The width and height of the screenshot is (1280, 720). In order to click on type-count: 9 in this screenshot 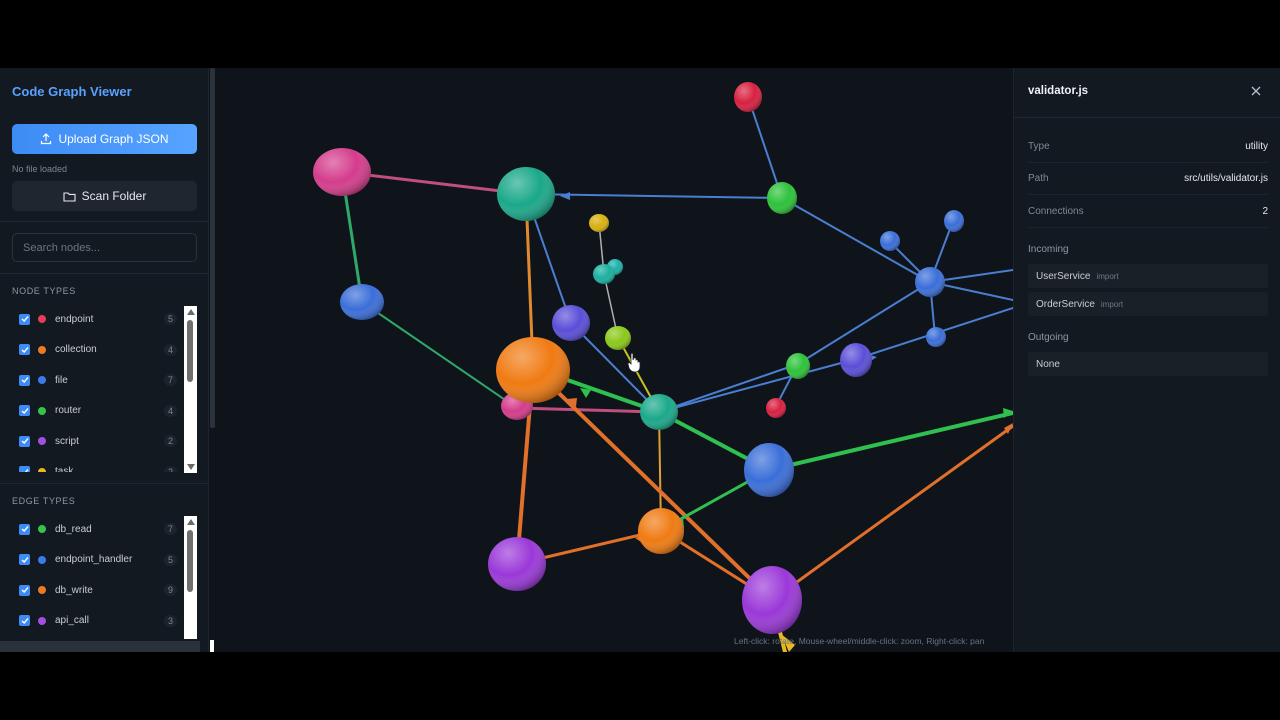, I will do `click(170, 590)`.